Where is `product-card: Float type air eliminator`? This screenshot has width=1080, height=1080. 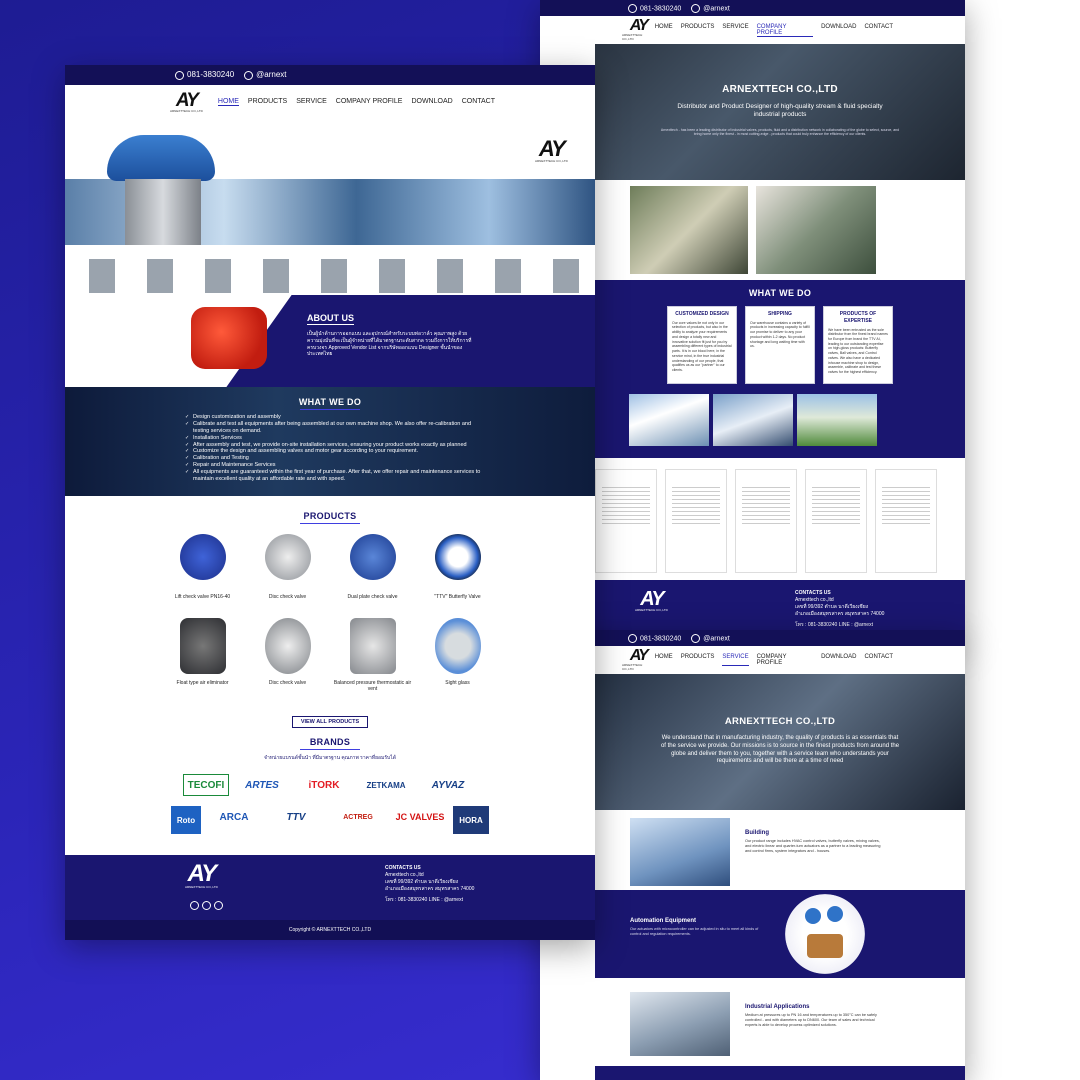 product-card: Float type air eliminator is located at coordinates (202, 655).